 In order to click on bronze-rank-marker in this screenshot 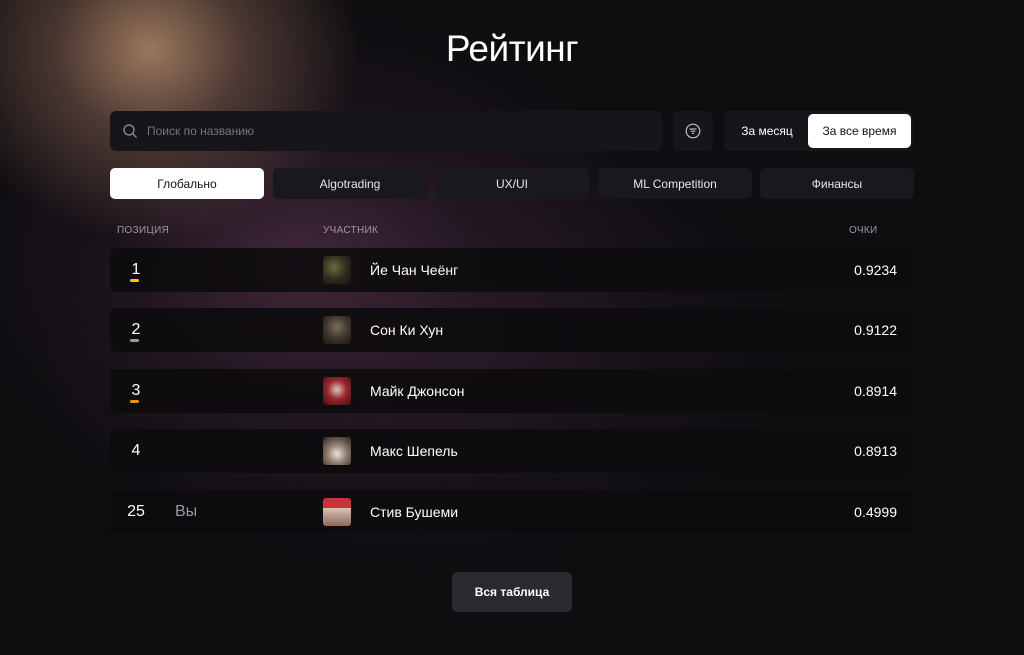, I will do `click(134, 401)`.